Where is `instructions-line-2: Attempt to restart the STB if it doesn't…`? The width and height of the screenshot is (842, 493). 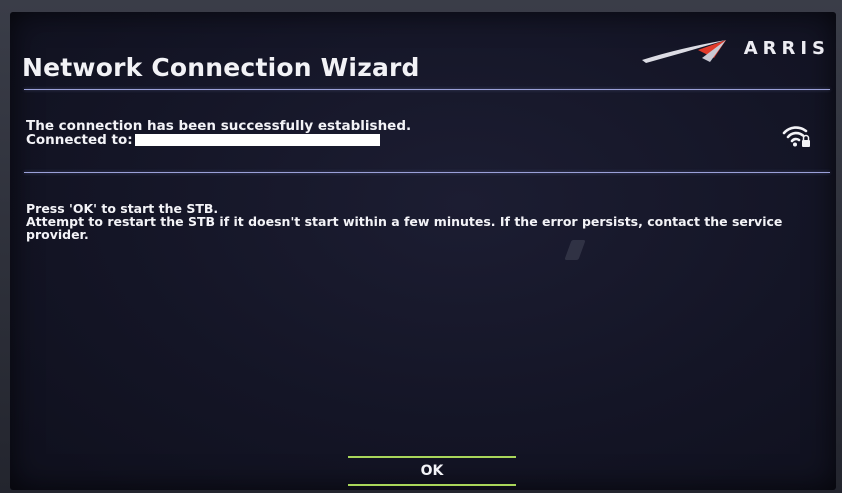
instructions-line-2: Attempt to restart the STB if it doesn't… is located at coordinates (404, 228).